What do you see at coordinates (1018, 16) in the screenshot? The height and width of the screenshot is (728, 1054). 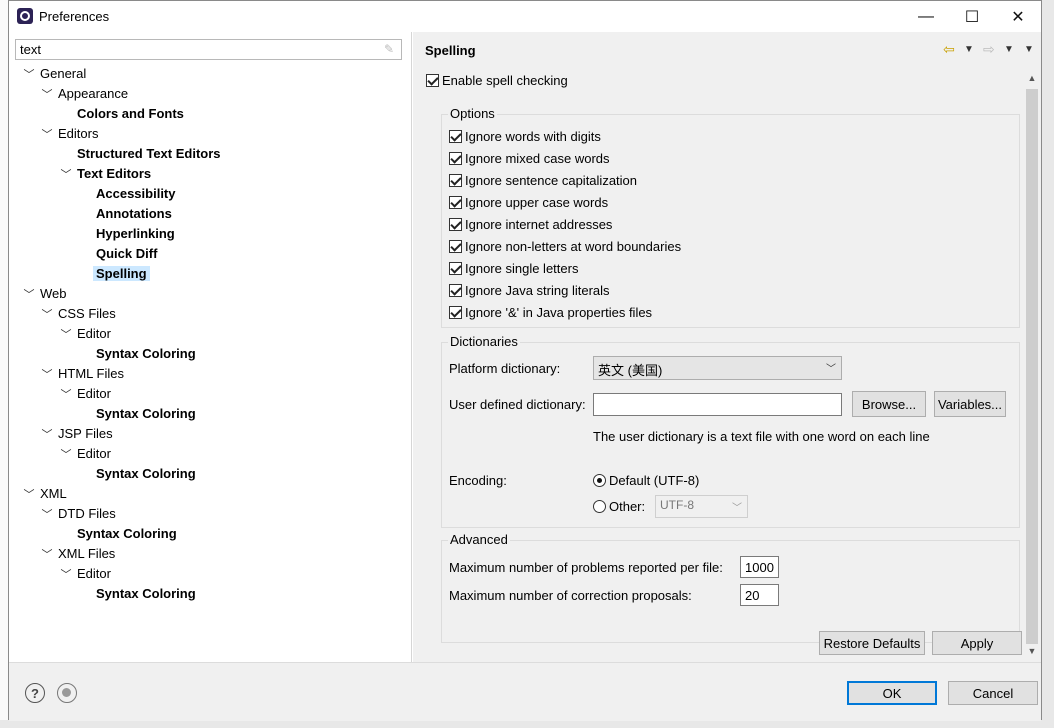 I see `close-button: ✕` at bounding box center [1018, 16].